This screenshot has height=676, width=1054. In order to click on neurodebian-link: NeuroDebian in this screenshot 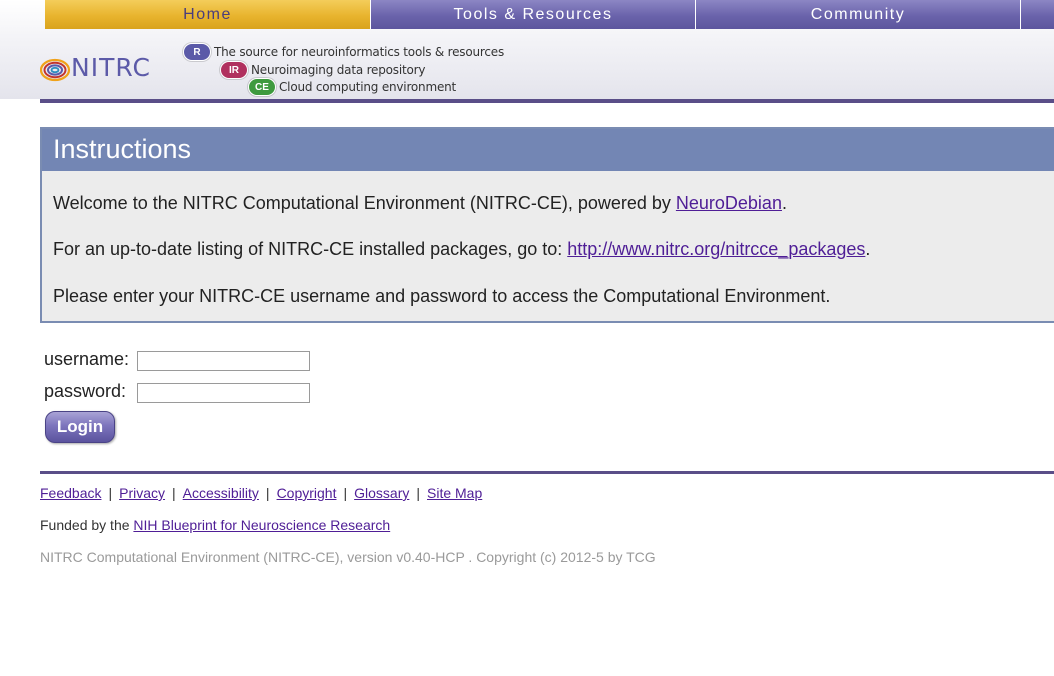, I will do `click(729, 203)`.